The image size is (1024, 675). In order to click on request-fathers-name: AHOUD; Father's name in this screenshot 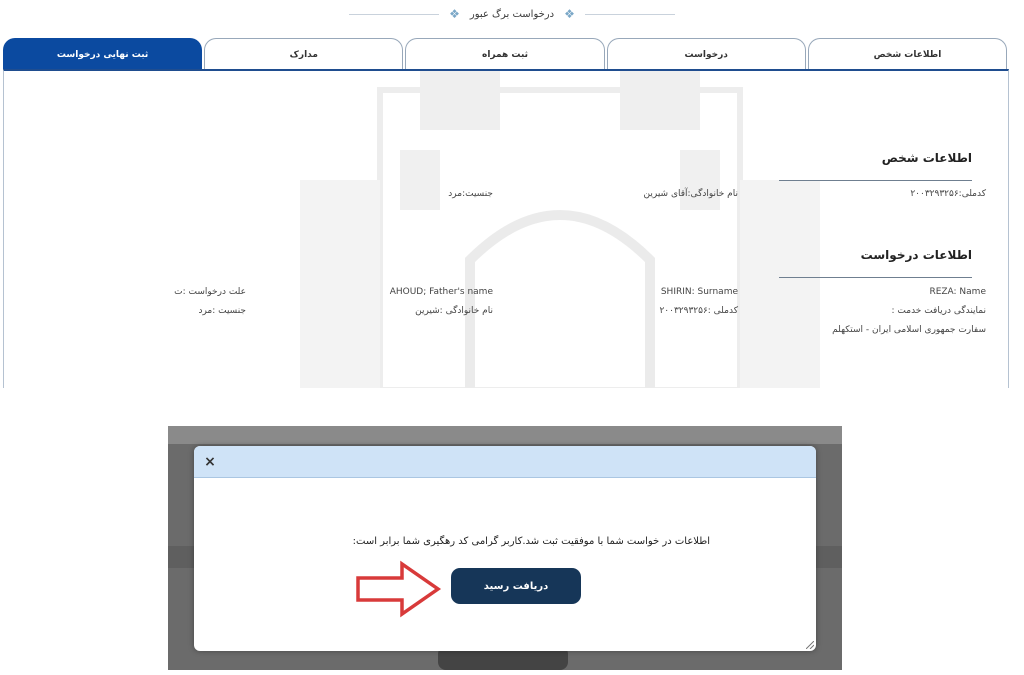, I will do `click(441, 292)`.